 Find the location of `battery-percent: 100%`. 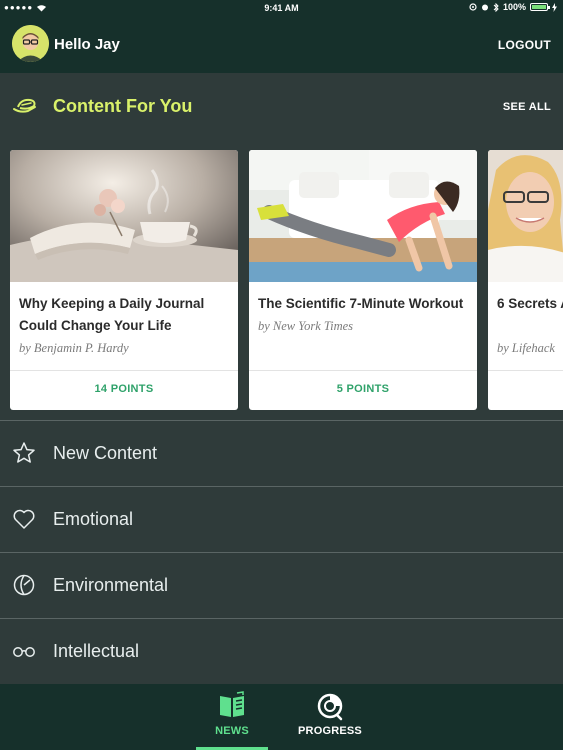

battery-percent: 100% is located at coordinates (514, 7).